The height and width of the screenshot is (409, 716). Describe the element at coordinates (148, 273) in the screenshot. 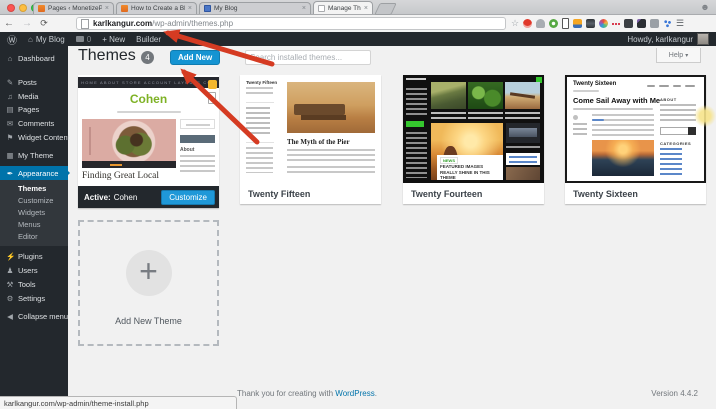

I see `plus-icon` at that location.